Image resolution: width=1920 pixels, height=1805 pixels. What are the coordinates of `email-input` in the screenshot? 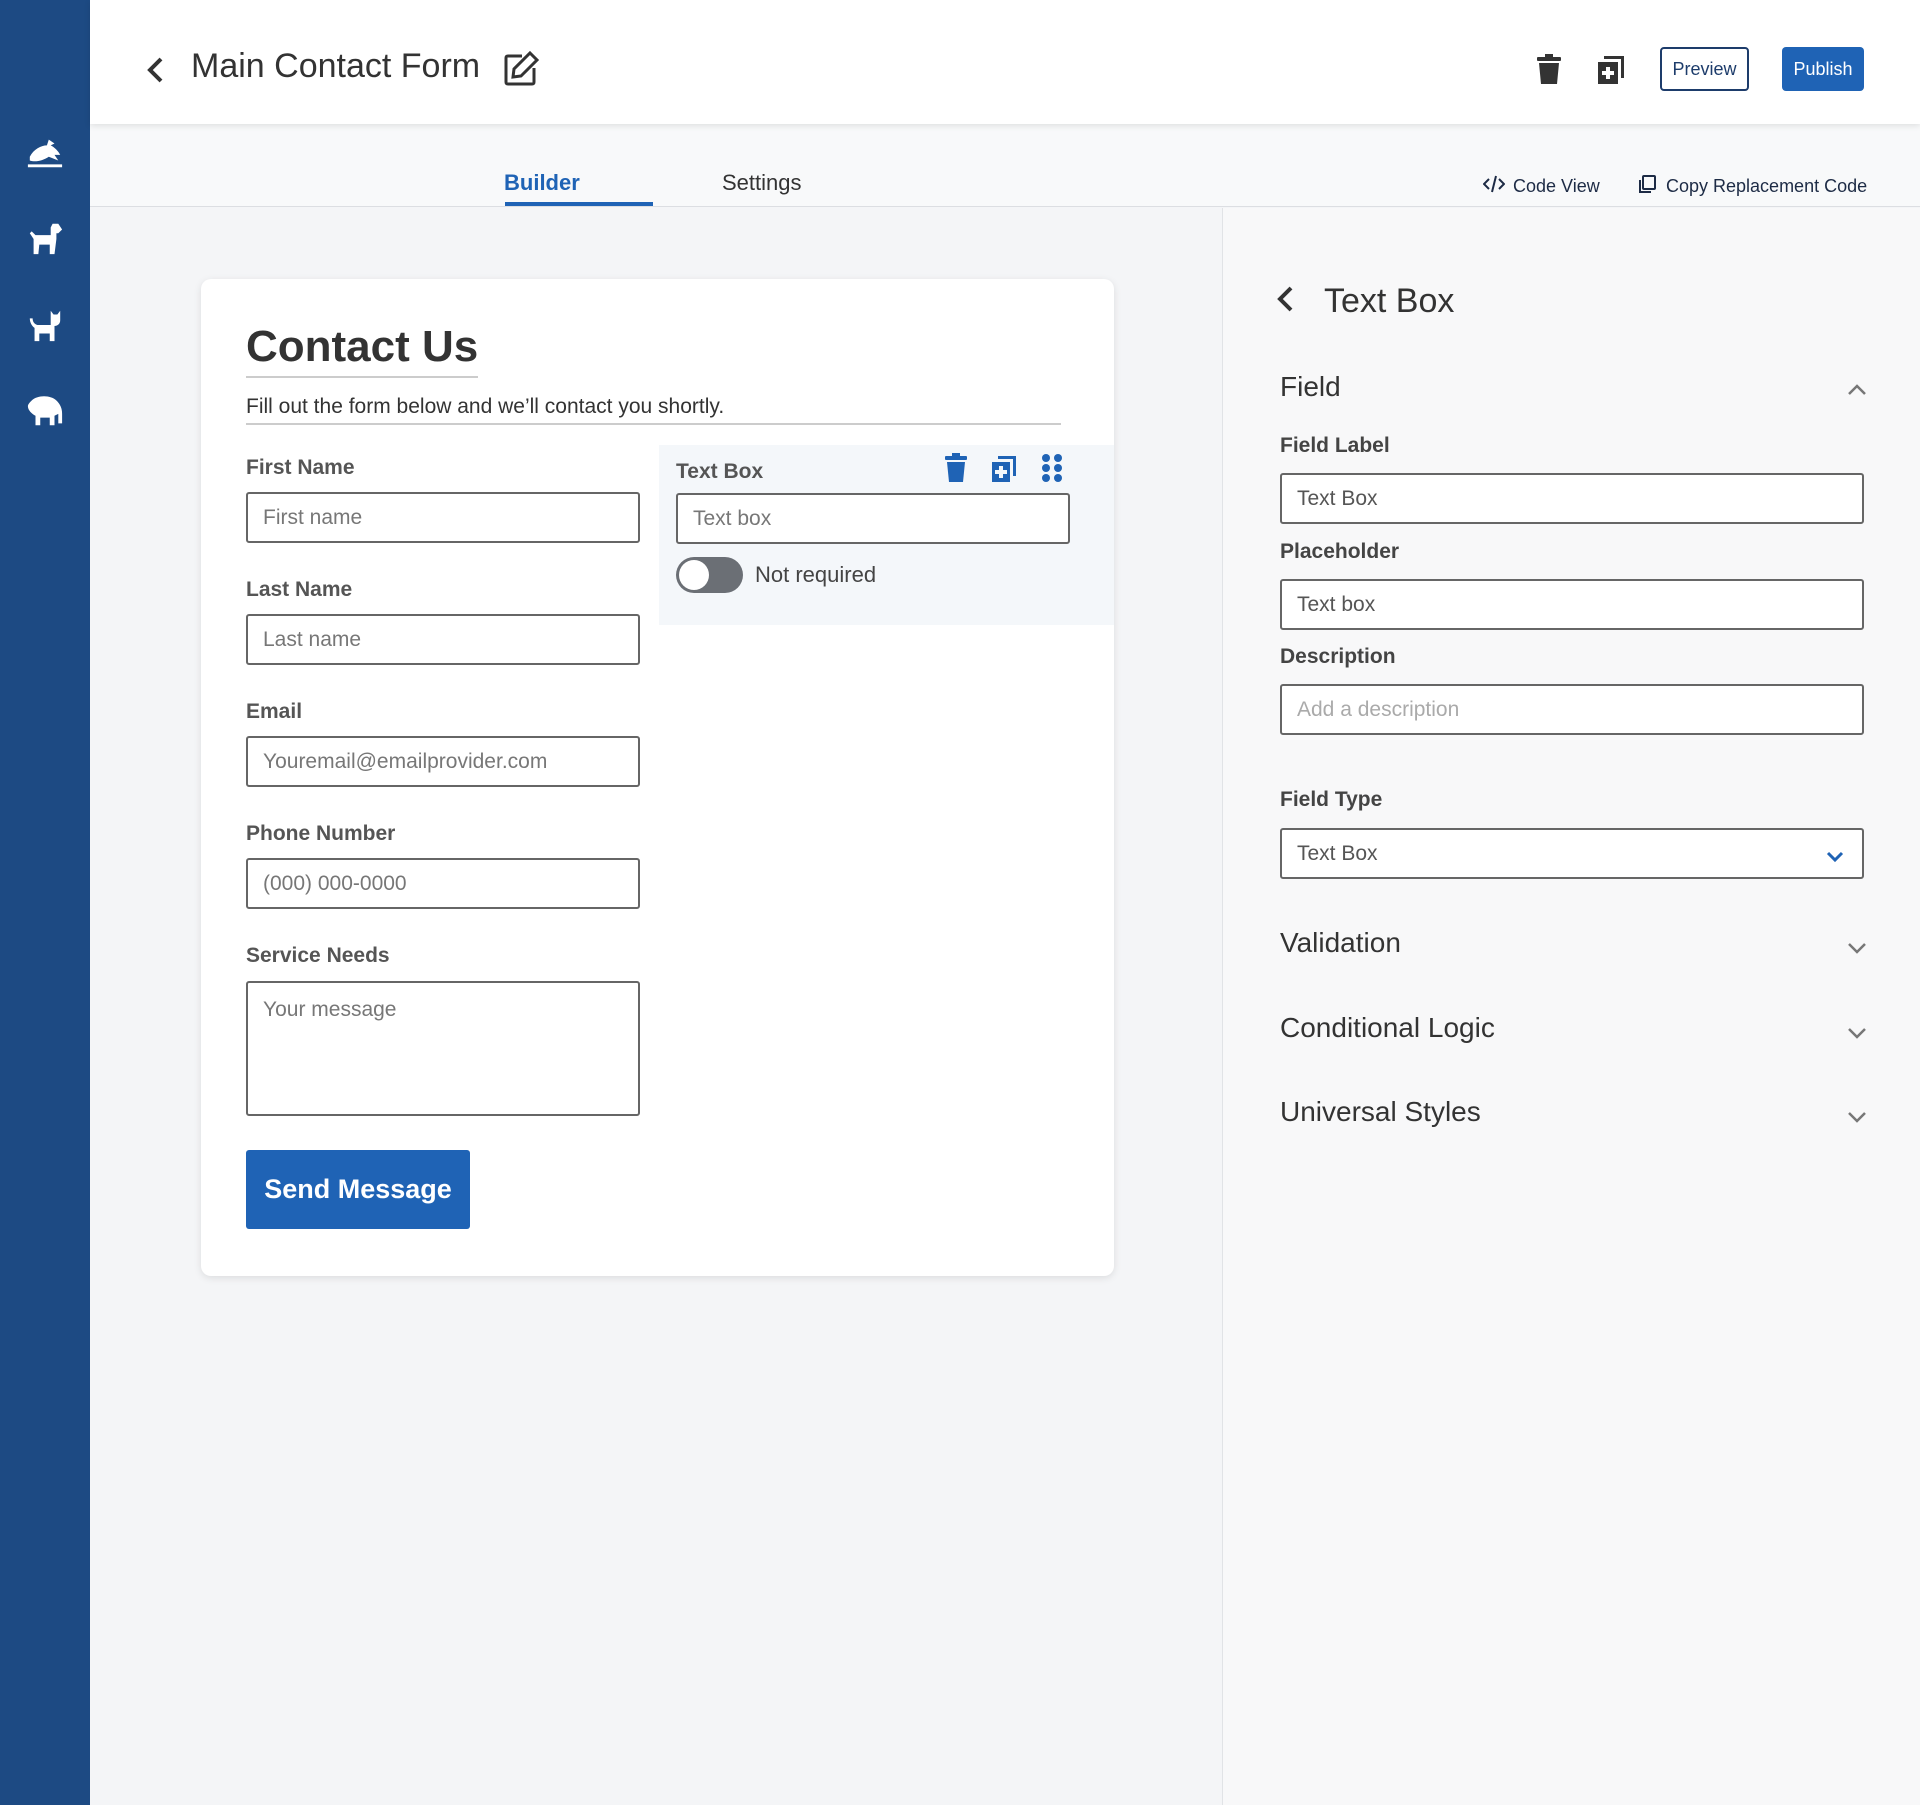 It's located at (443, 761).